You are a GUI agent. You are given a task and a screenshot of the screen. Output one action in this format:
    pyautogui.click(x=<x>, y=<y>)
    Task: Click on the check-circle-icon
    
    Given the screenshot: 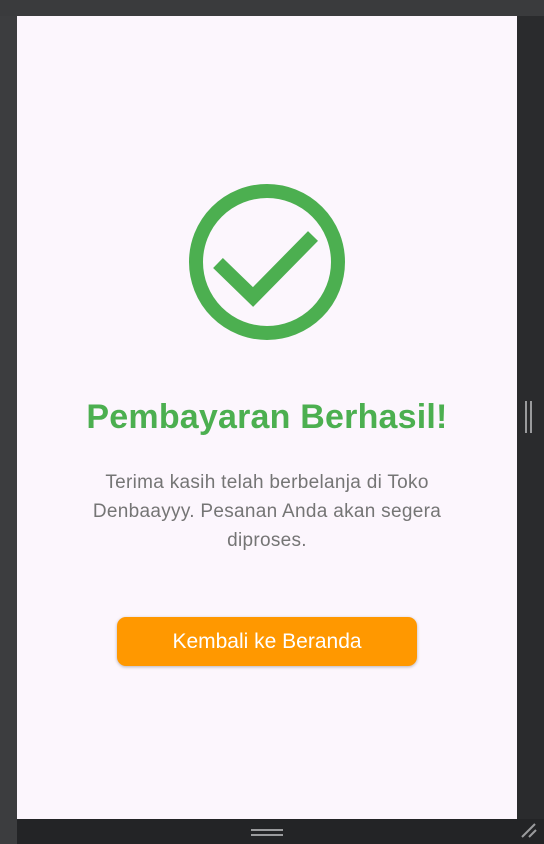 What is the action you would take?
    pyautogui.click(x=267, y=262)
    